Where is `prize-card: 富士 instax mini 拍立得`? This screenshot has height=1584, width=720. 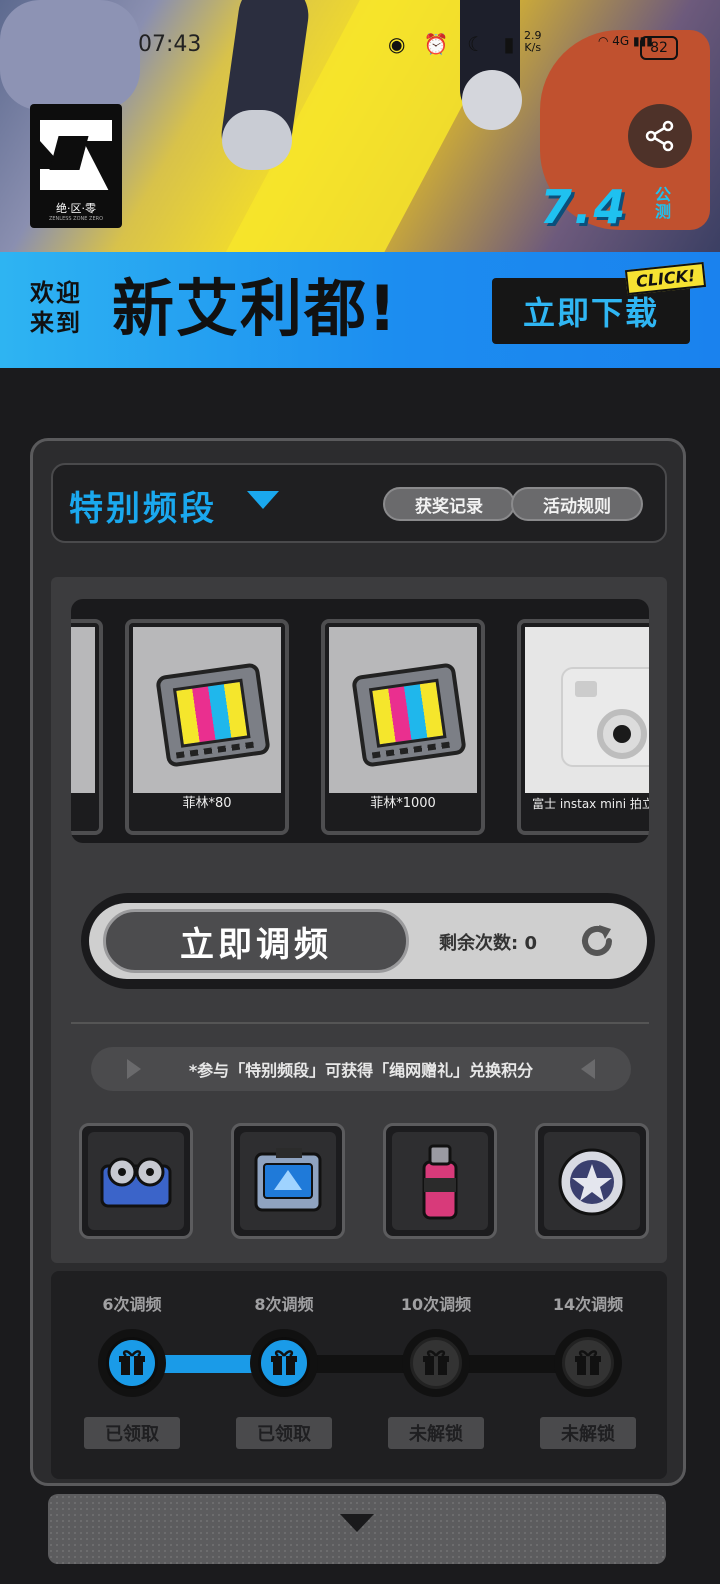
prize-card: 富士 instax mini 拍立得 is located at coordinates (583, 727).